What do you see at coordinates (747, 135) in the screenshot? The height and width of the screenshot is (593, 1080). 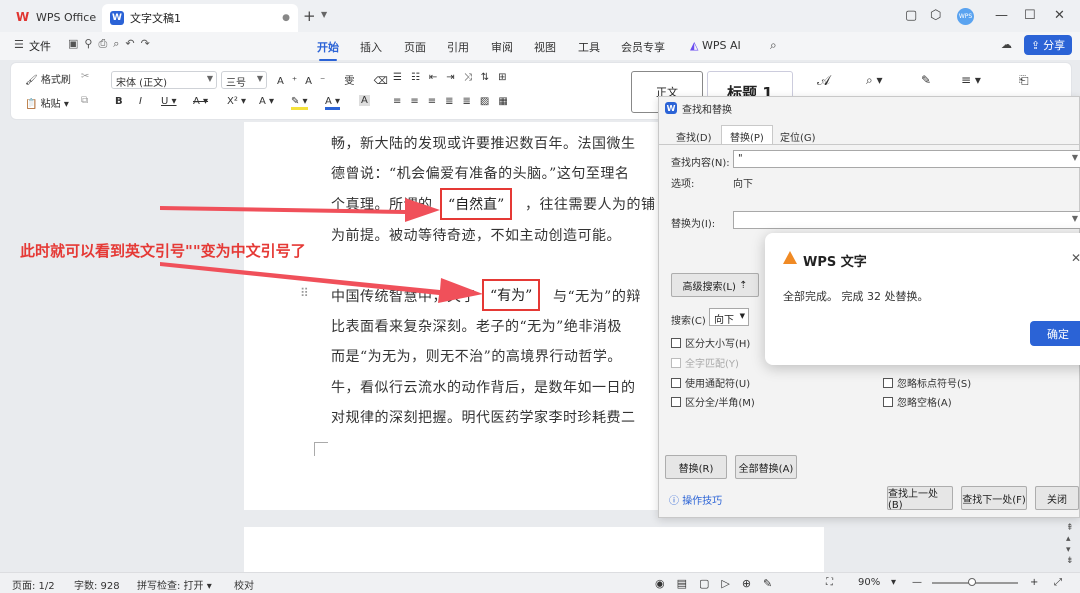 I see `tab-replace: 替换(P)` at bounding box center [747, 135].